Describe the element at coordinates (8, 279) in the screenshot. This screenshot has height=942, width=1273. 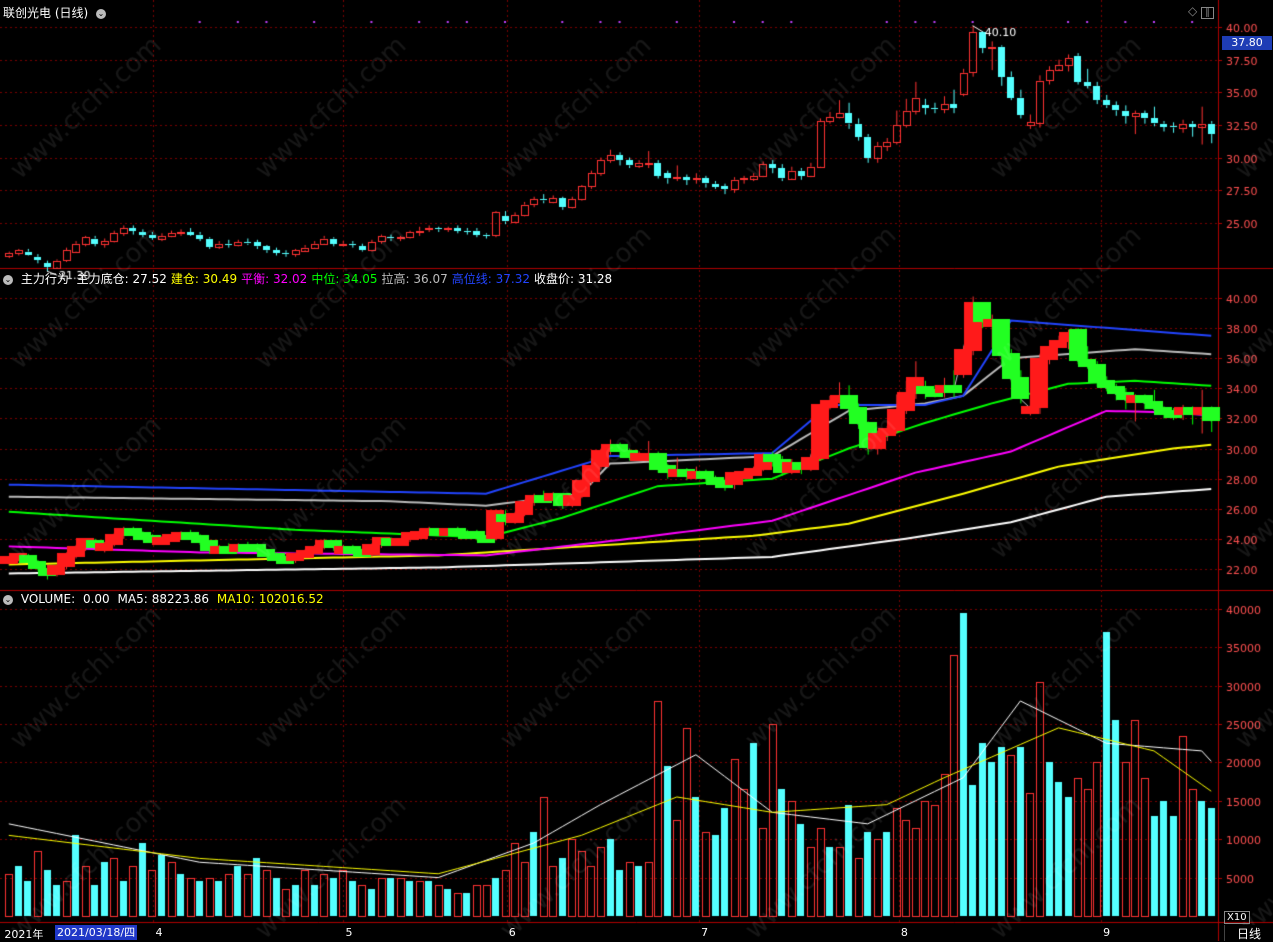
I see `indicator-toggle-icon: ⌄` at that location.